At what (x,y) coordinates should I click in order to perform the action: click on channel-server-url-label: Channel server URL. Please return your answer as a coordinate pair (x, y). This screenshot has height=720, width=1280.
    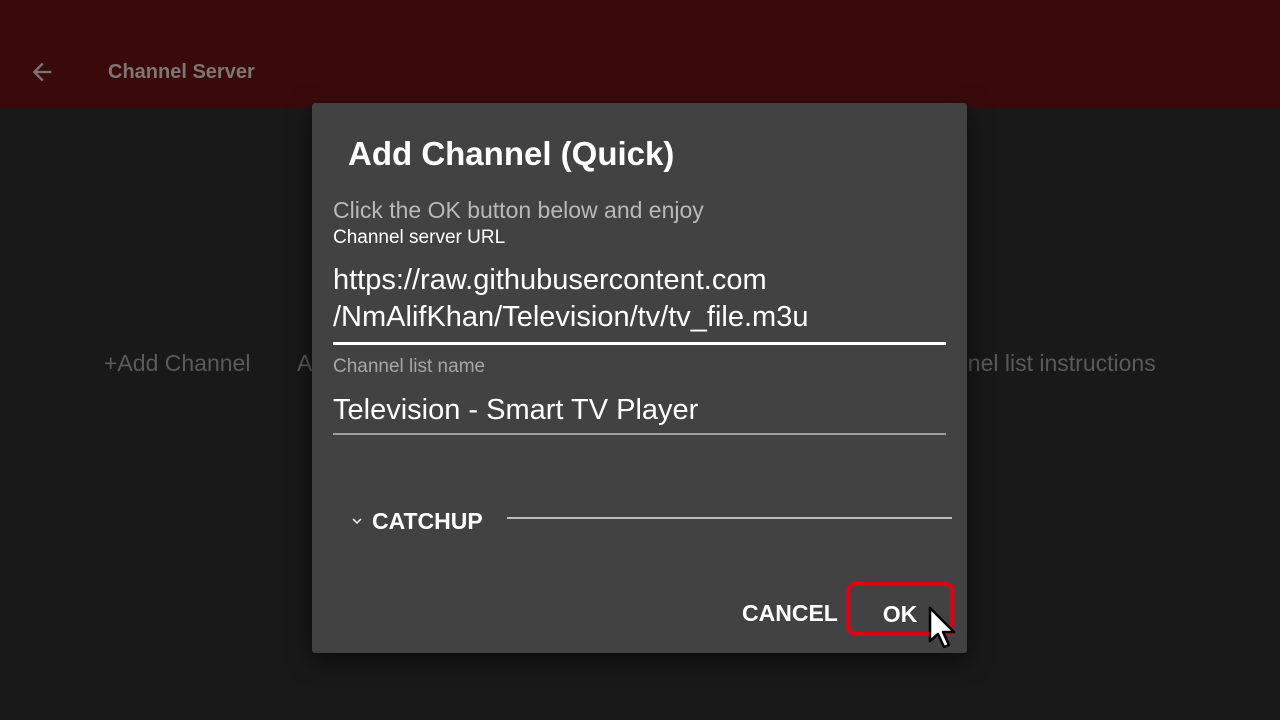
    Looking at the image, I should click on (419, 237).